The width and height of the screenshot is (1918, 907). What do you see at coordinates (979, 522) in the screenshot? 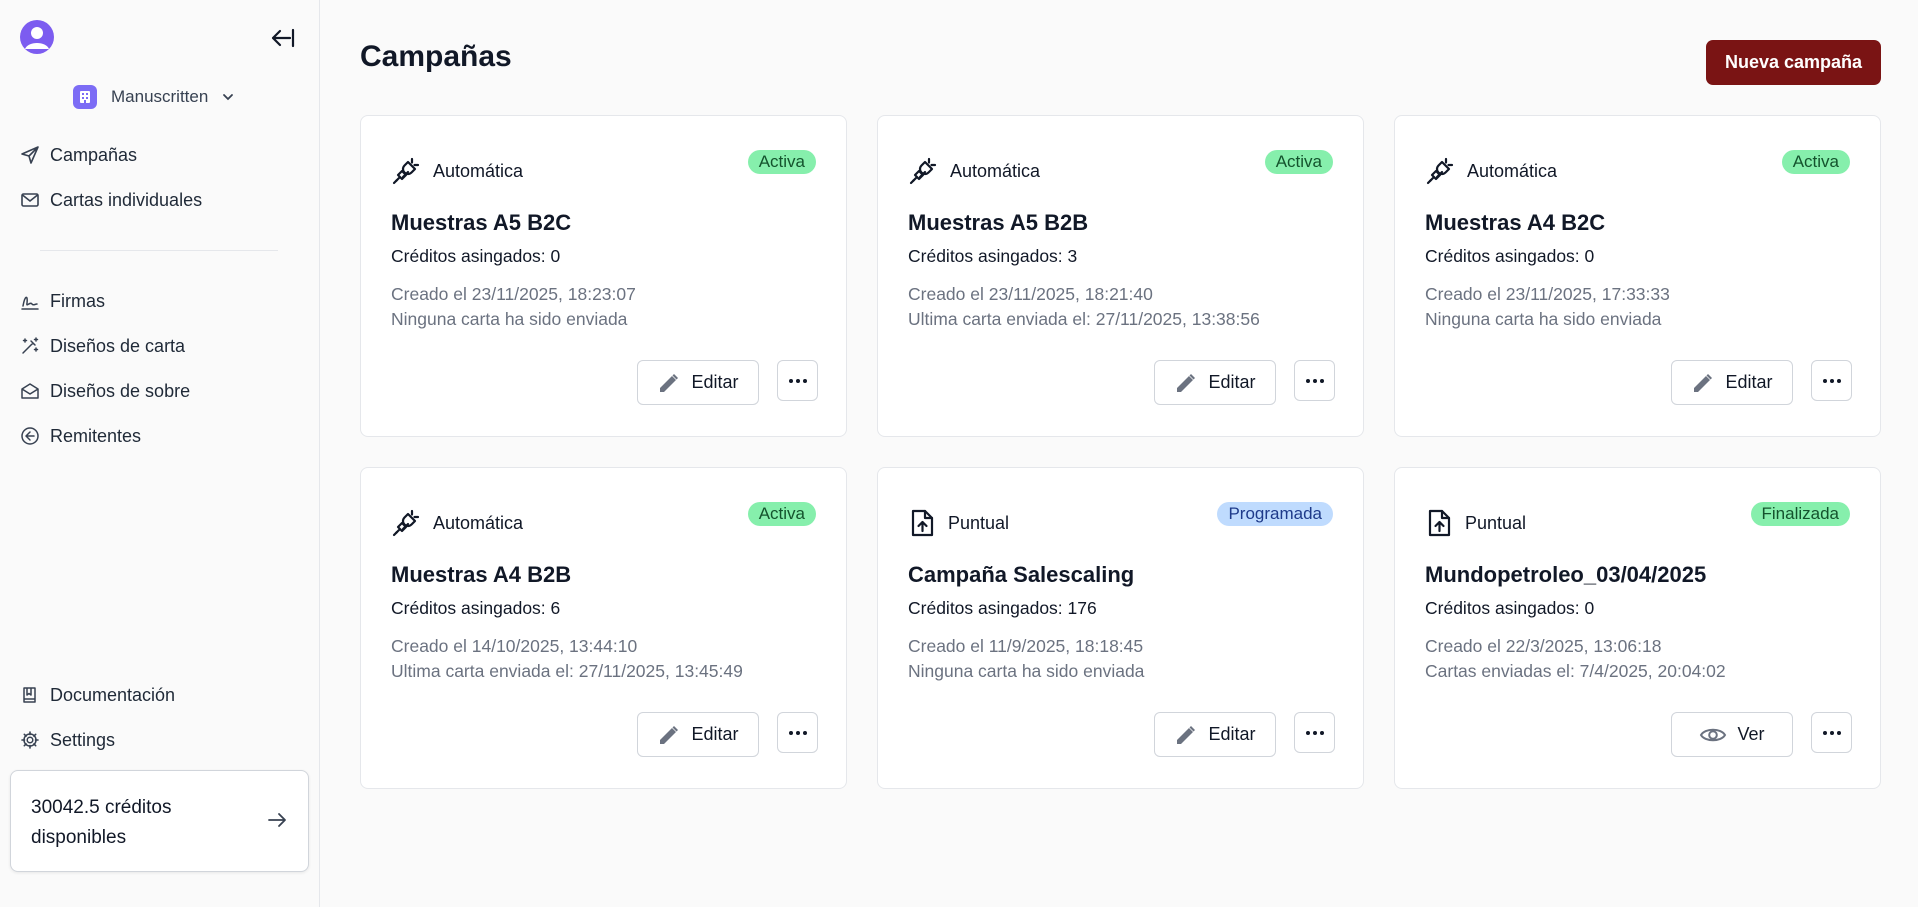
I see `campaign-type-label: Puntual` at bounding box center [979, 522].